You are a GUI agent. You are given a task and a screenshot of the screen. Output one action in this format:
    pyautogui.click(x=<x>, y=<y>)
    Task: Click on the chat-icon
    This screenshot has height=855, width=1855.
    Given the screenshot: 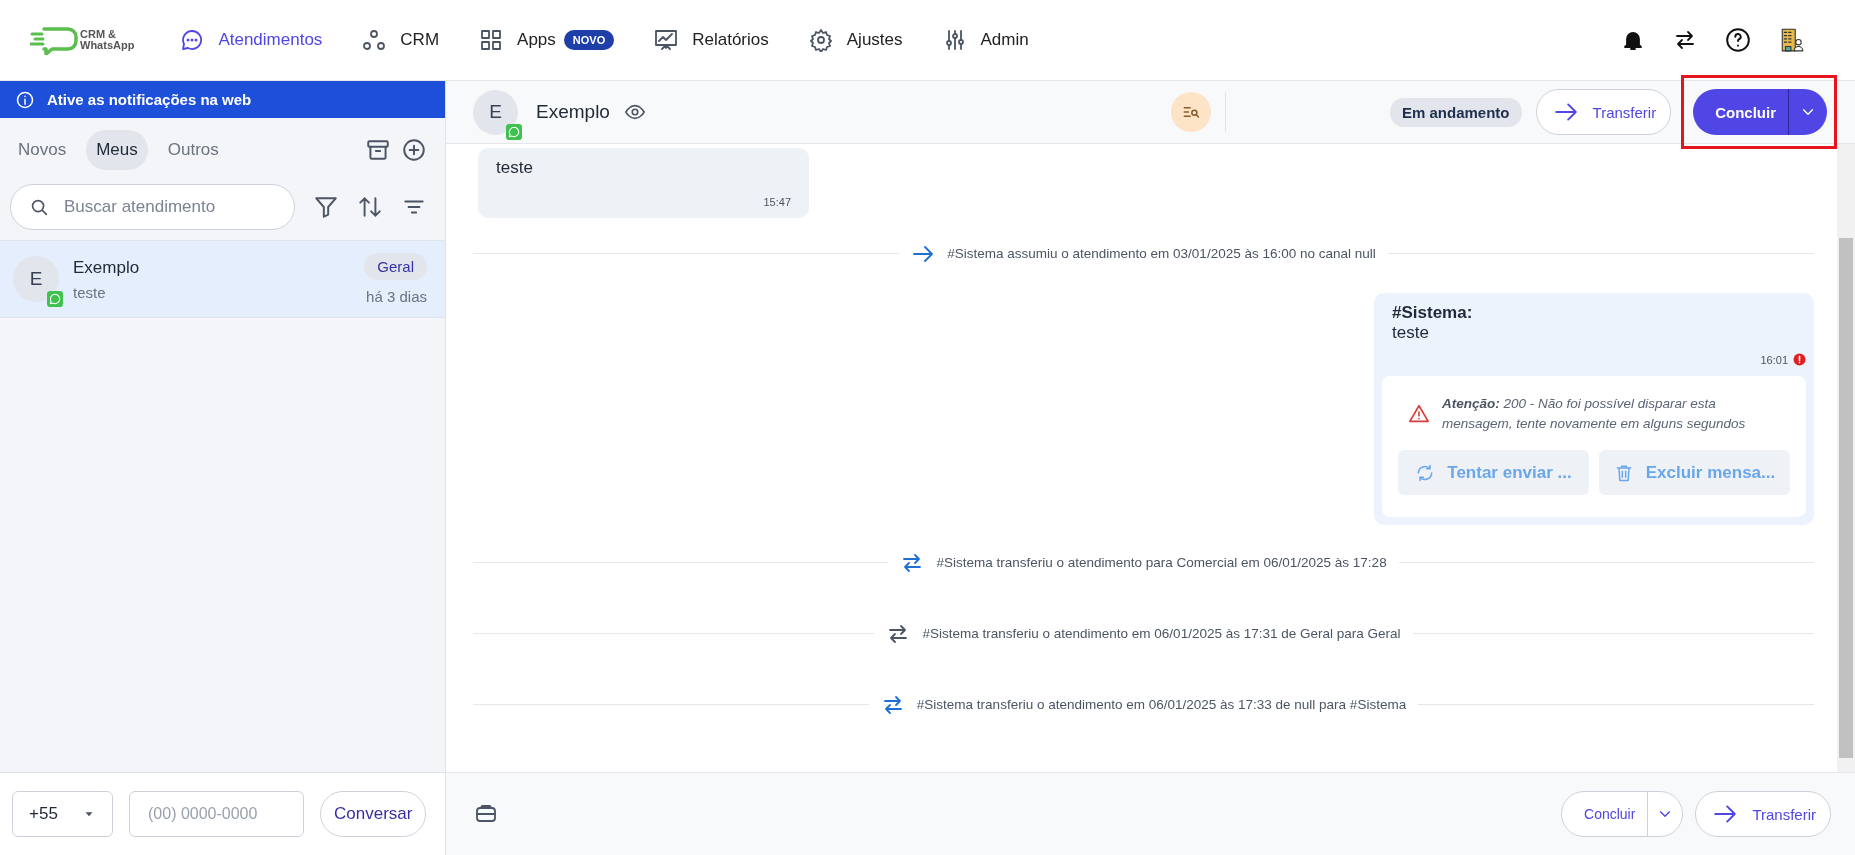 What is the action you would take?
    pyautogui.click(x=192, y=40)
    